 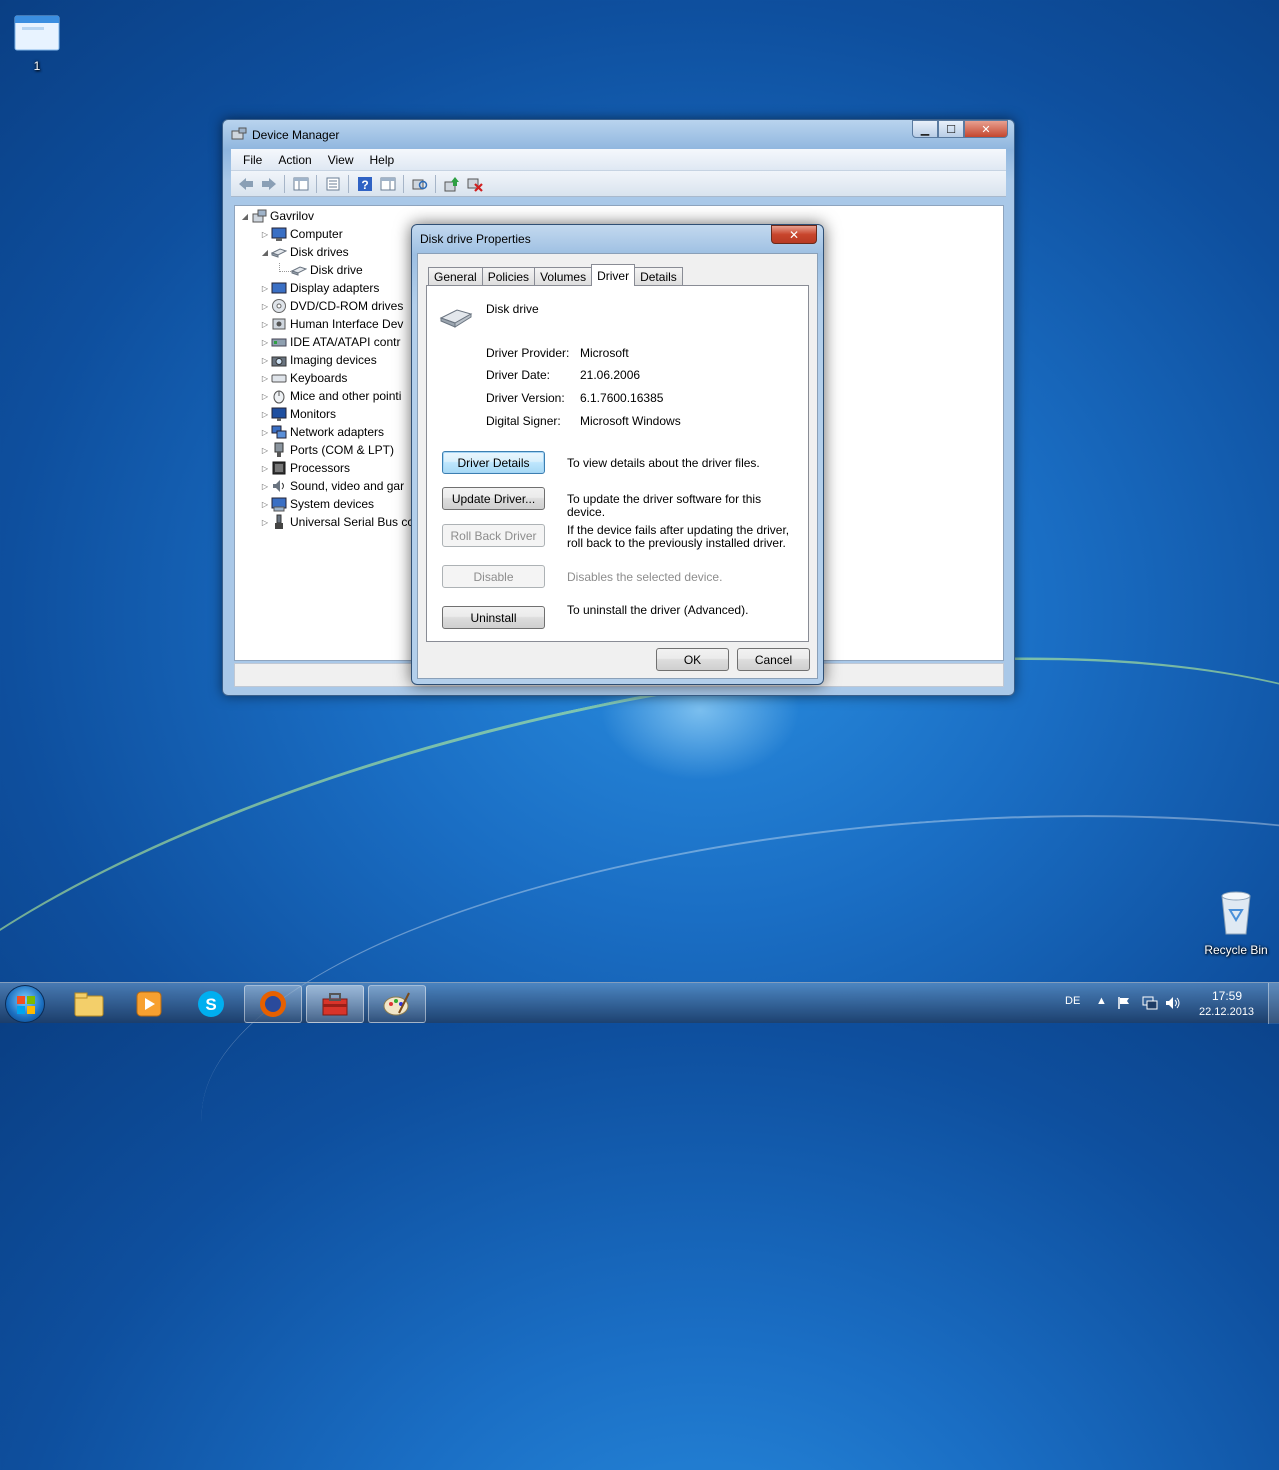 What do you see at coordinates (1273, 1003) in the screenshot?
I see `show-desktop-button` at bounding box center [1273, 1003].